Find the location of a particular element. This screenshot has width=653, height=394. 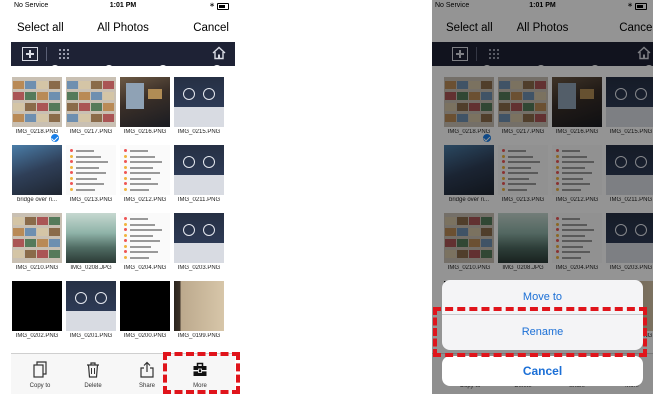

battery-icon is located at coordinates (223, 6).